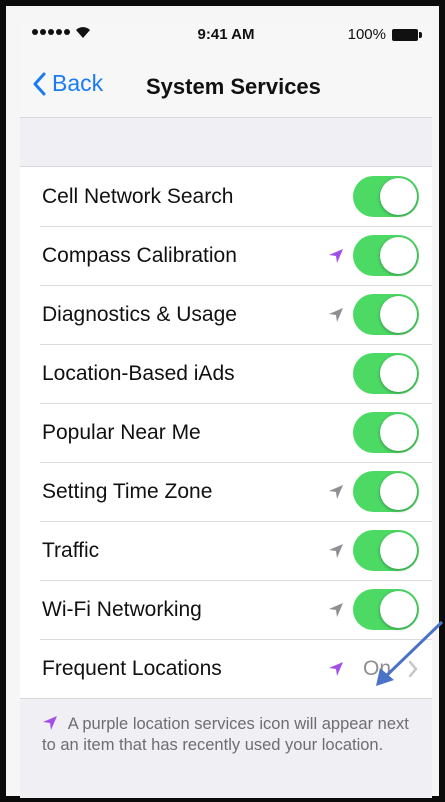 The image size is (445, 802). Describe the element at coordinates (226, 35) in the screenshot. I see `status-bar: 9:41 AM 100%` at that location.